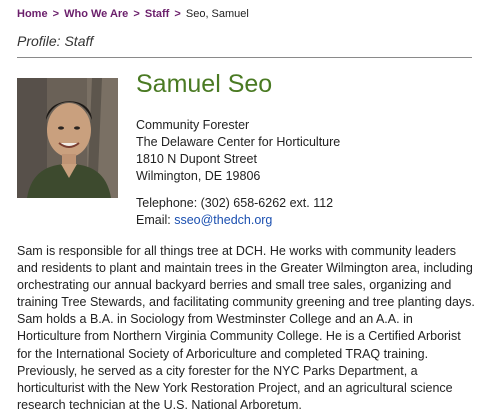 The image size is (479, 415). I want to click on staff-name: Samuel Seo, so click(204, 84).